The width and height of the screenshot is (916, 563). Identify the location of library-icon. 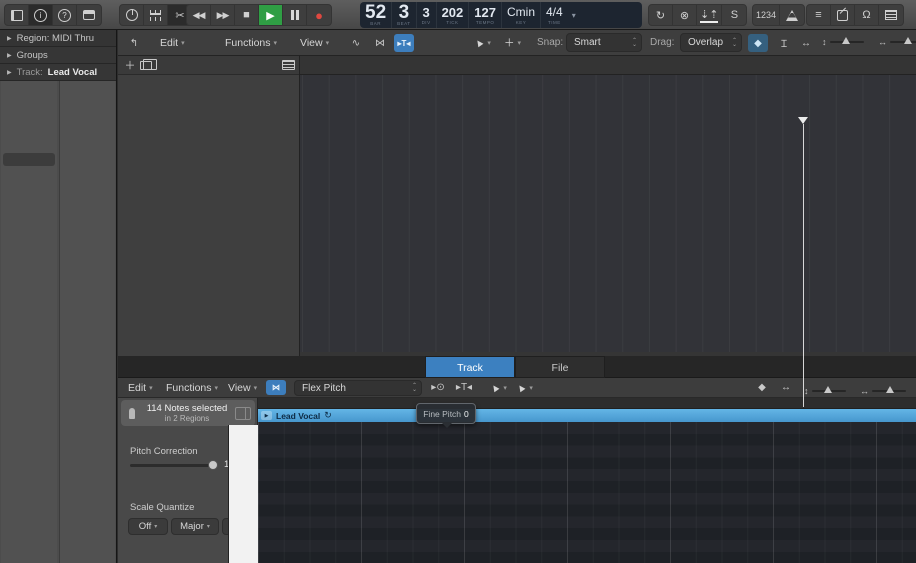
(16, 15).